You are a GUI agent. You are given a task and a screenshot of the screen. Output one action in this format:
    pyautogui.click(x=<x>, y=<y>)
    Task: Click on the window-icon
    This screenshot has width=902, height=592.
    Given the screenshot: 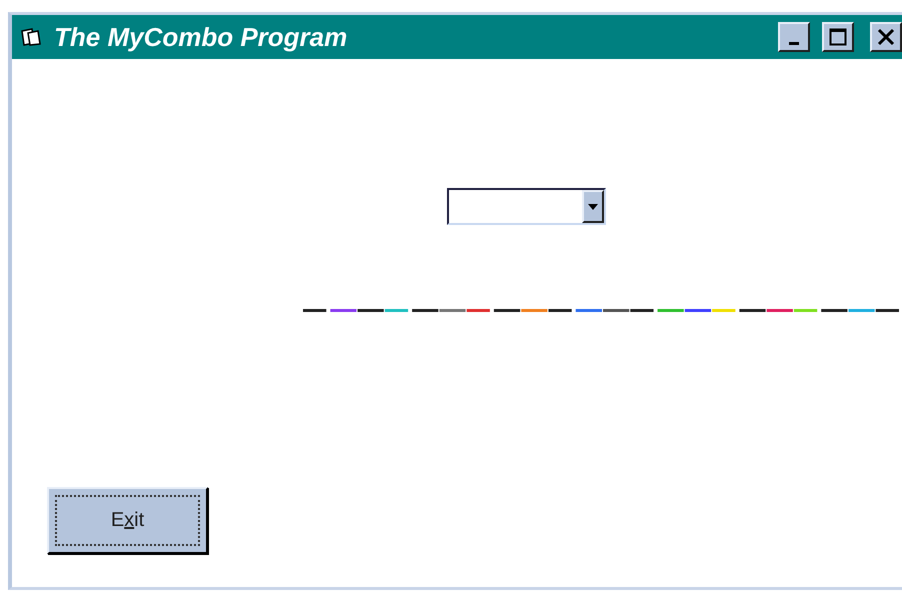 What is the action you would take?
    pyautogui.click(x=31, y=37)
    